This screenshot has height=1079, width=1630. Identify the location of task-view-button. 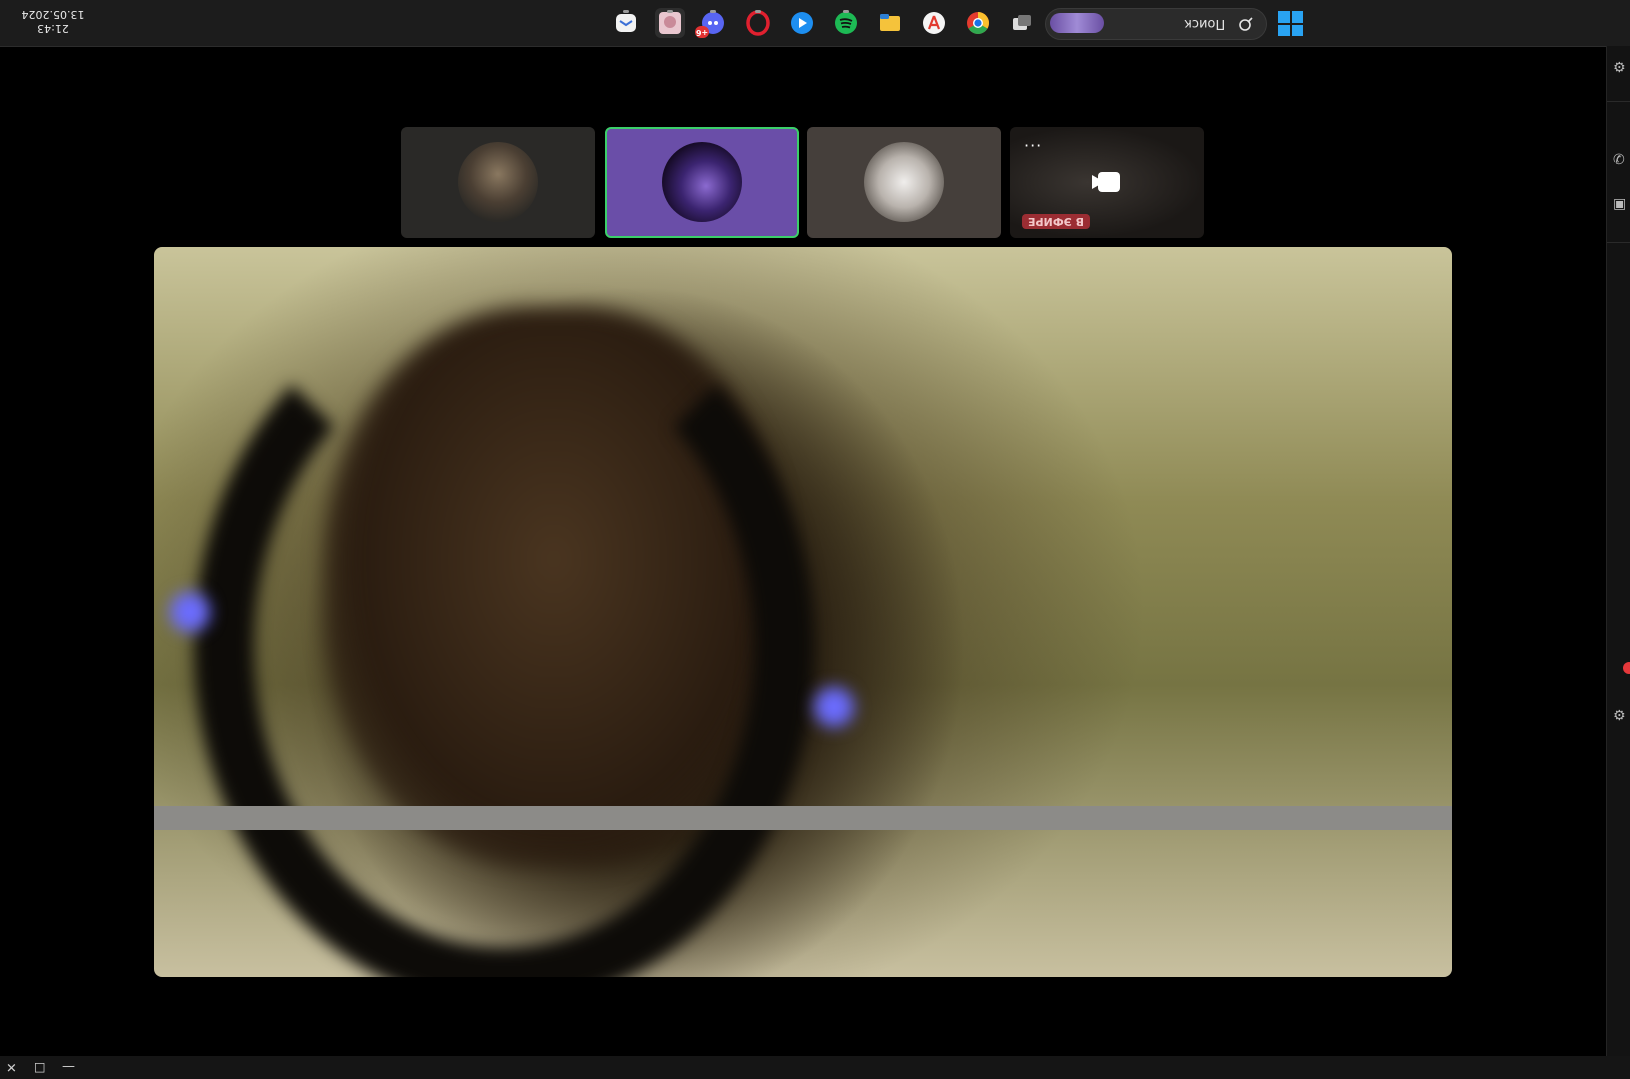
(1022, 23).